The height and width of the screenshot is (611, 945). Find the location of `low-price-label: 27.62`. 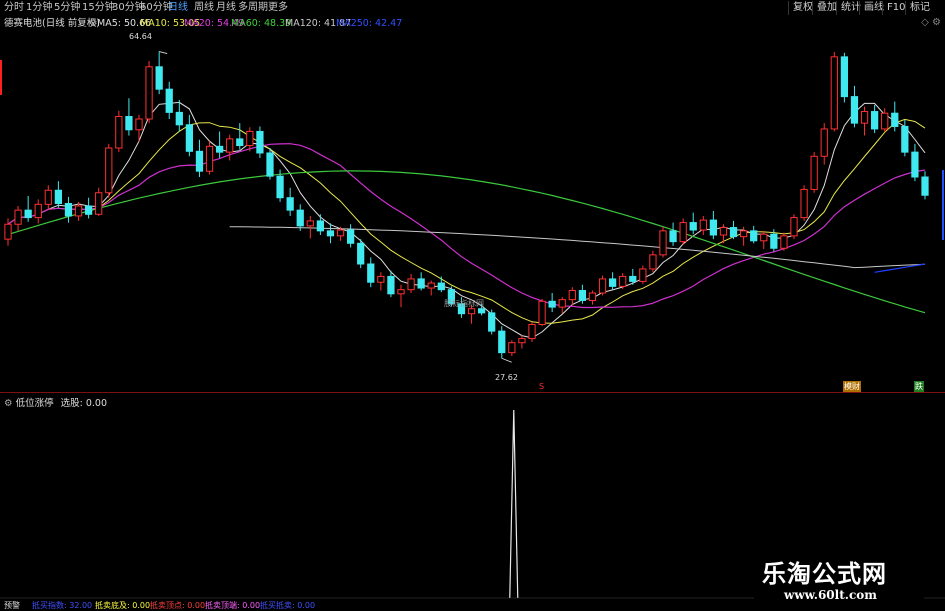

low-price-label: 27.62 is located at coordinates (506, 377).